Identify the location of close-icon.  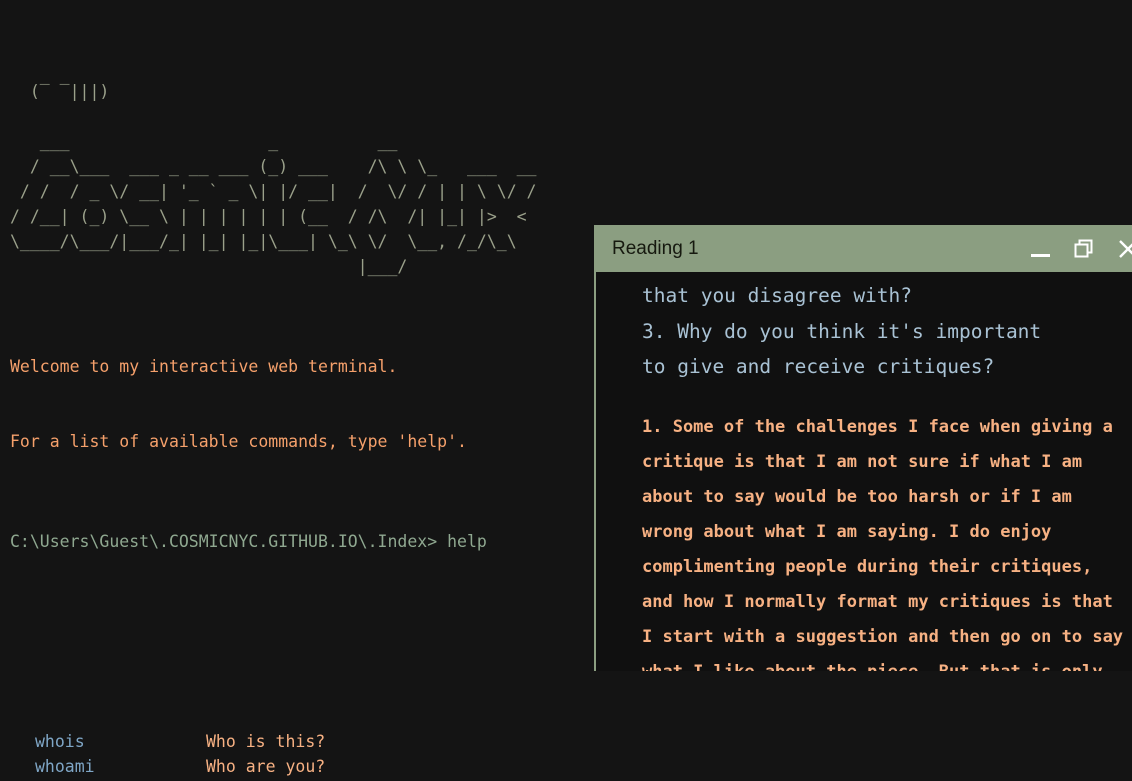
(1125, 248).